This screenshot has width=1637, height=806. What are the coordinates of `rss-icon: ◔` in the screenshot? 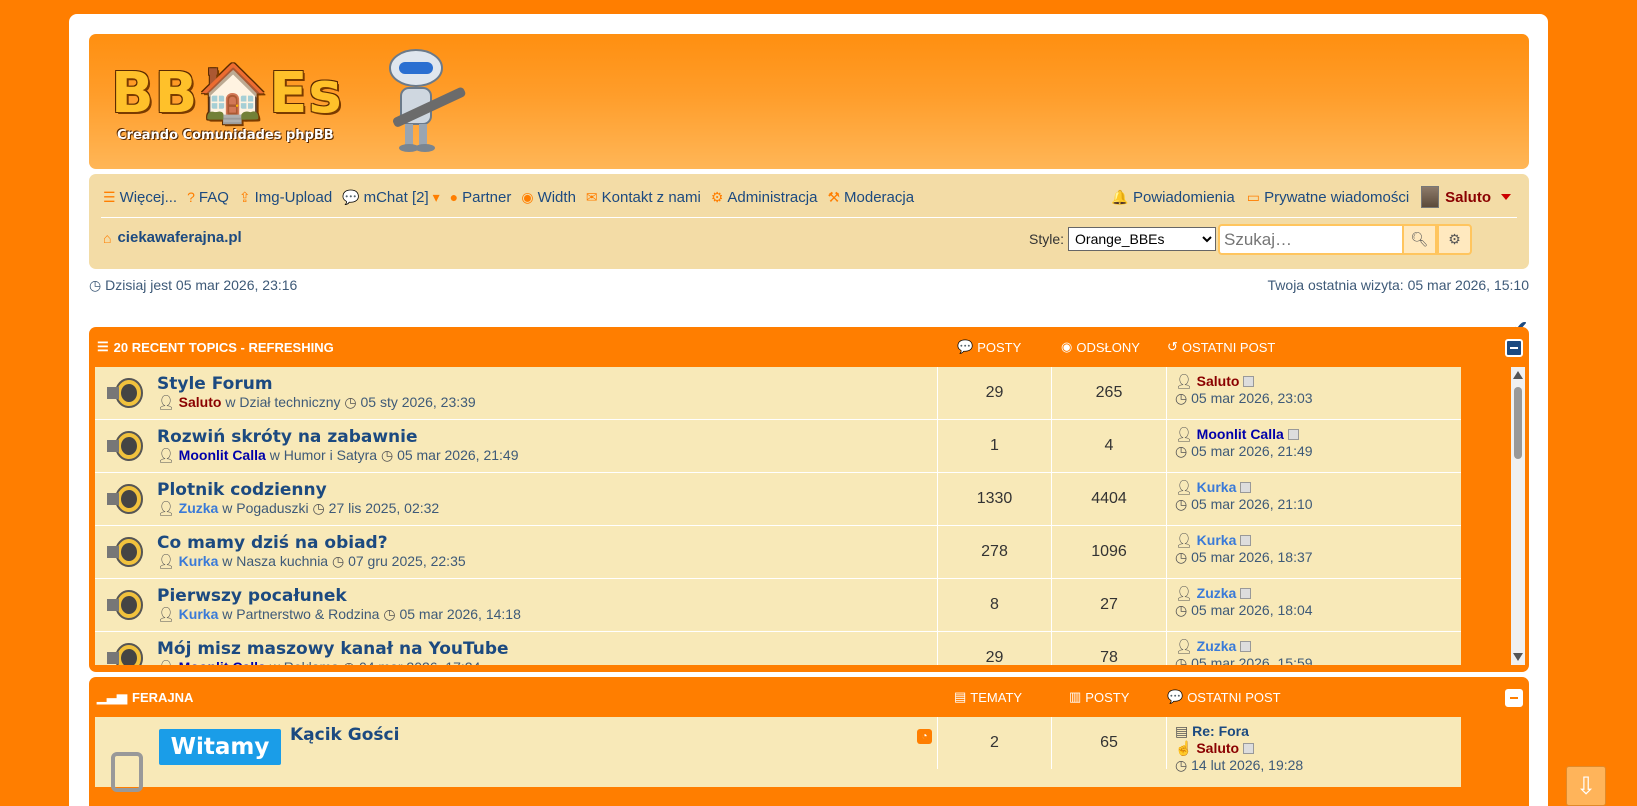 It's located at (924, 736).